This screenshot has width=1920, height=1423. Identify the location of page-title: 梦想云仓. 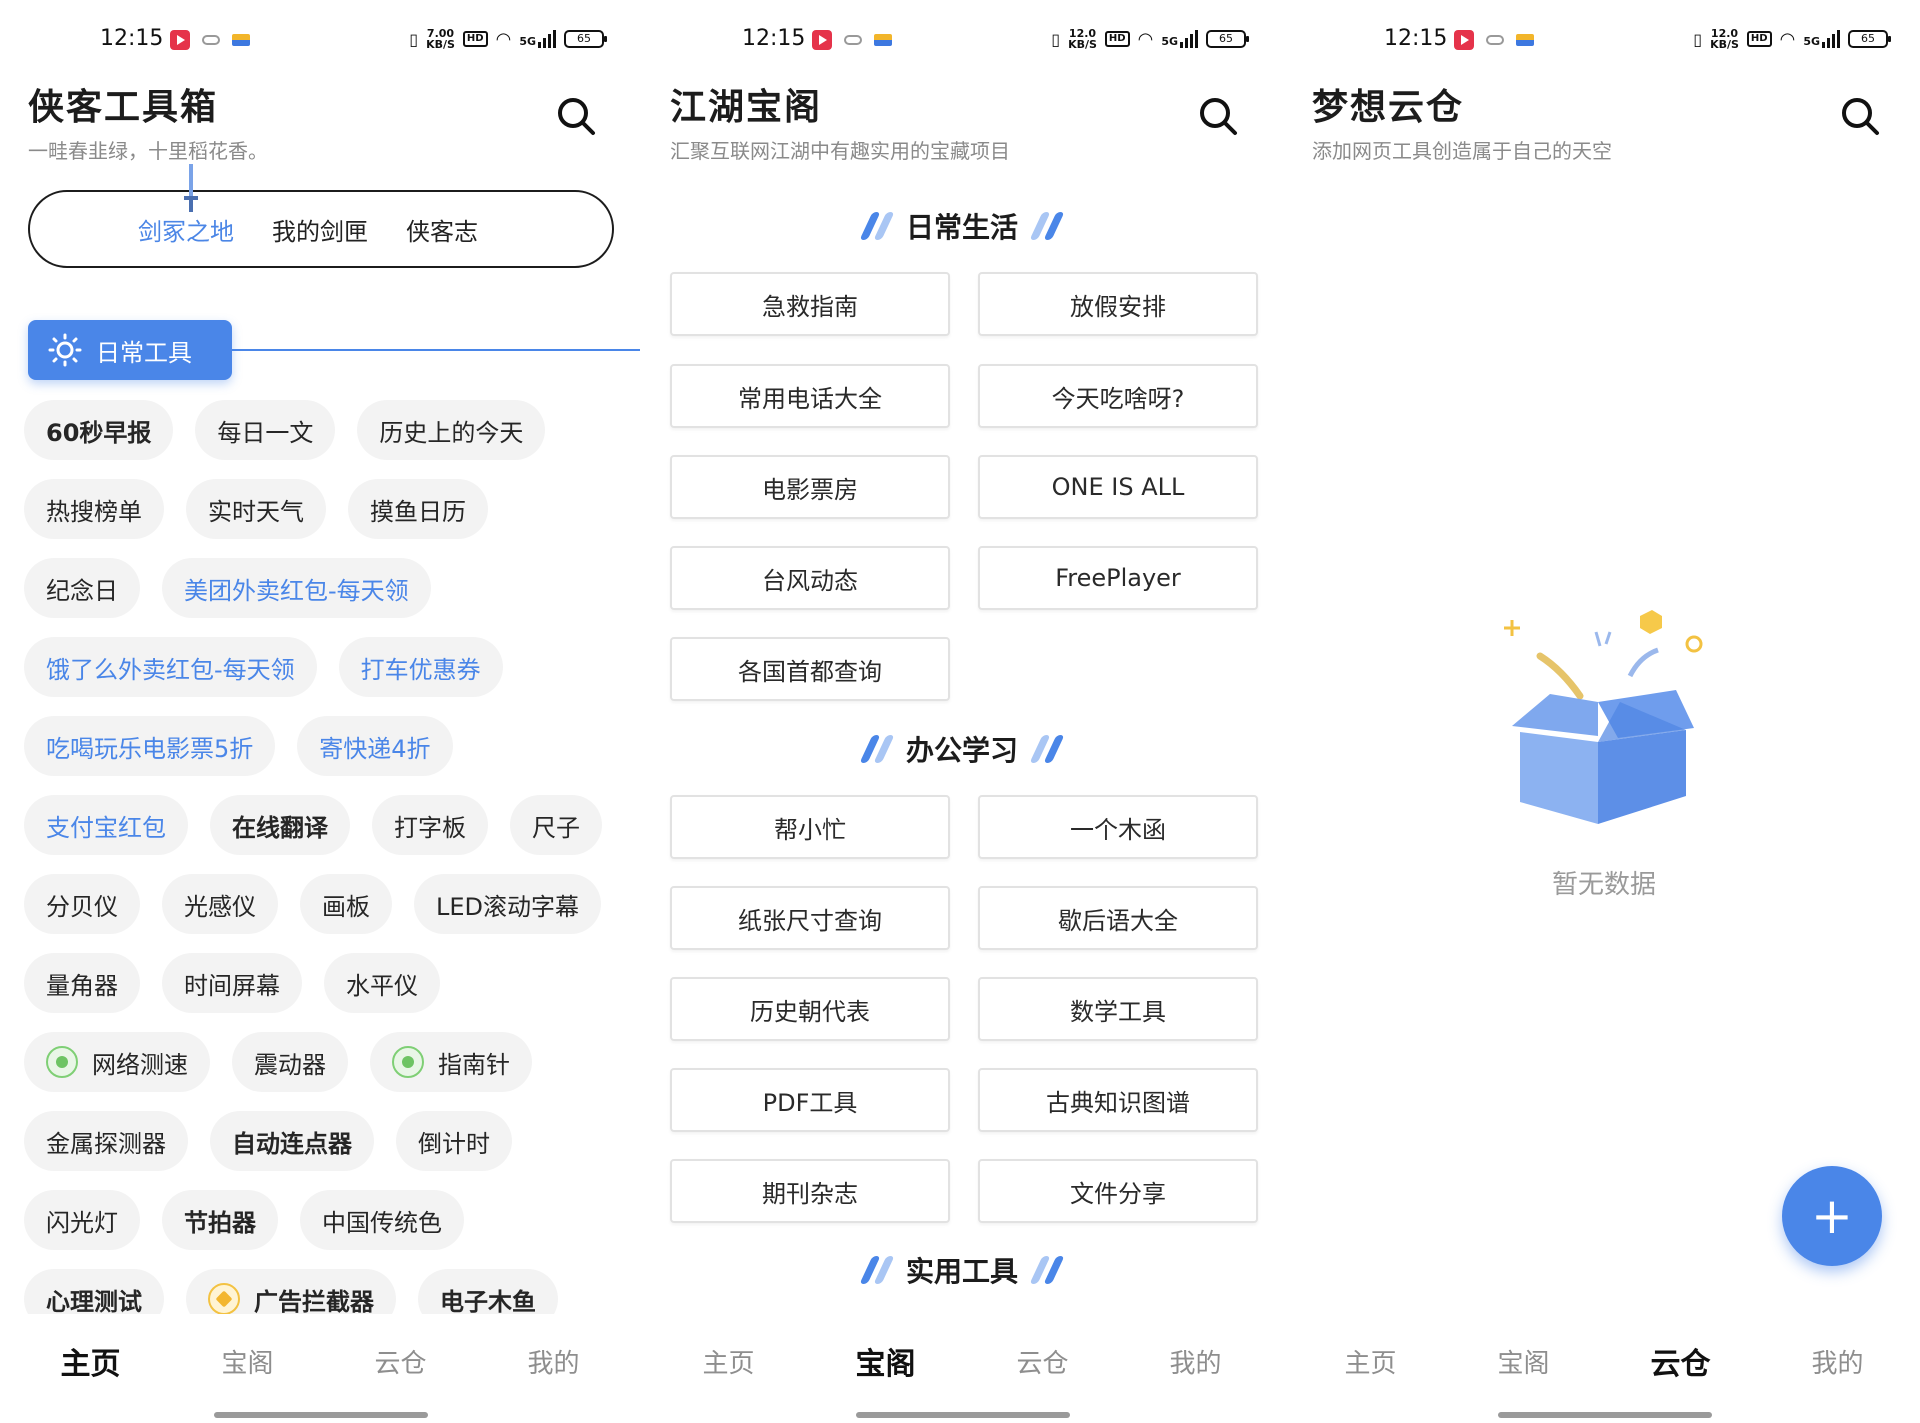
(1388, 107).